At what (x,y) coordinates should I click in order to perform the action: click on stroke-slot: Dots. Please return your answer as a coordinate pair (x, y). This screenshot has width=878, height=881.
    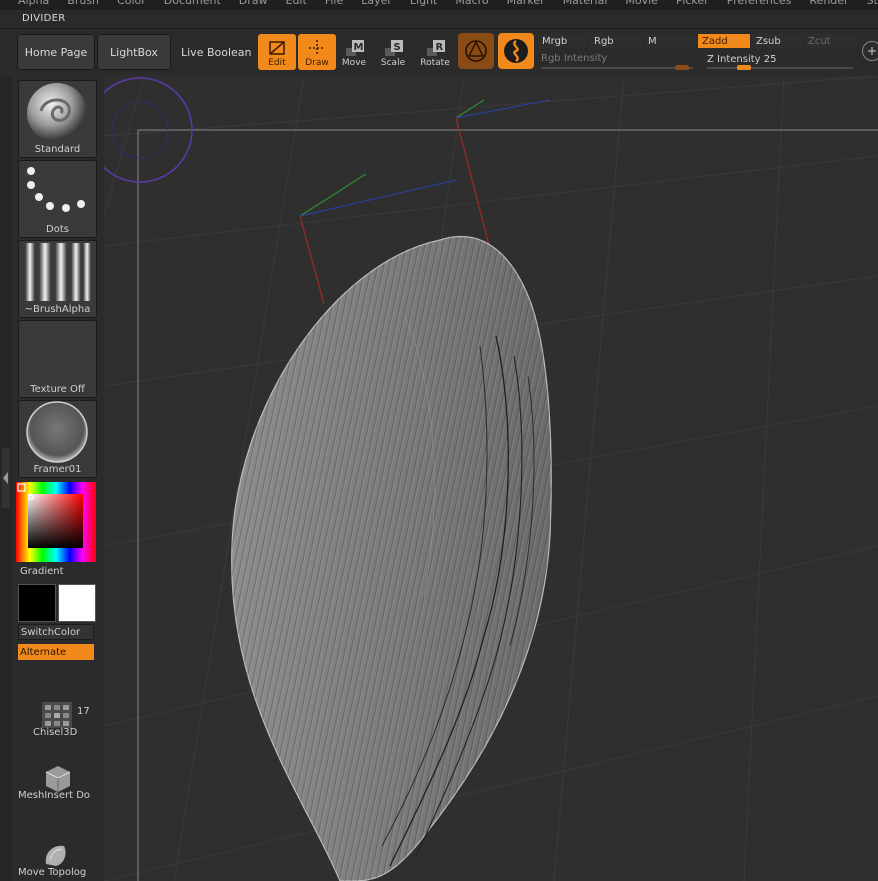
    Looking at the image, I should click on (57, 199).